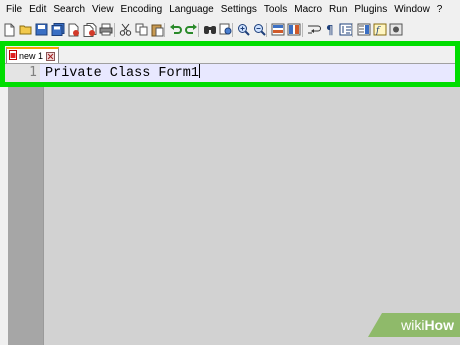  Describe the element at coordinates (141, 29) in the screenshot. I see `copy-icon` at that location.